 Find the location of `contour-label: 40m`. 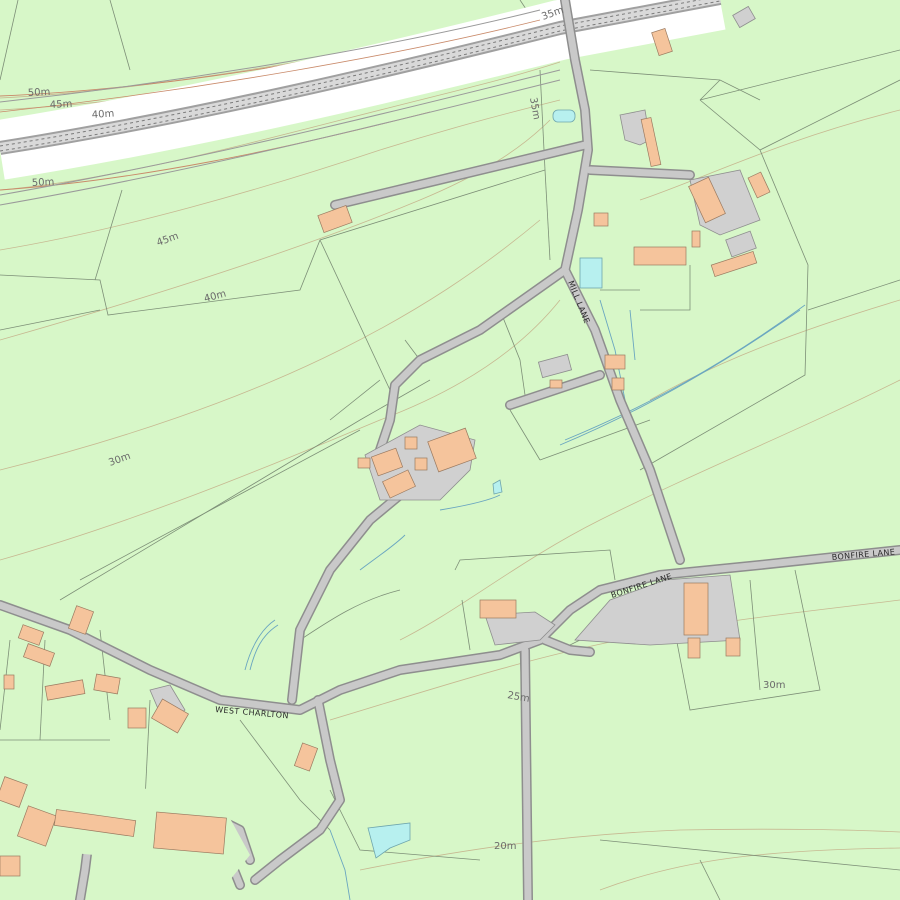

contour-label: 40m is located at coordinates (102, 114).